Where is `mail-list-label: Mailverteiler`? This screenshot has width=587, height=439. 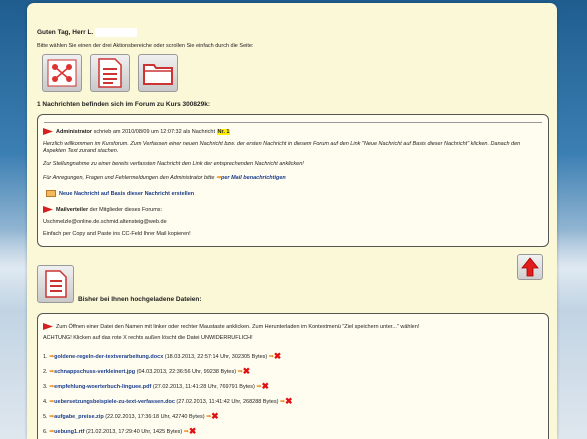 mail-list-label: Mailverteiler is located at coordinates (72, 209).